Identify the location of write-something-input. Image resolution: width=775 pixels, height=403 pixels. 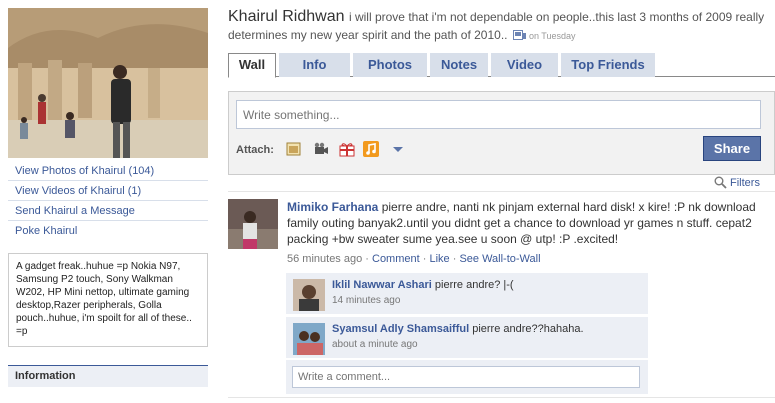
(498, 114).